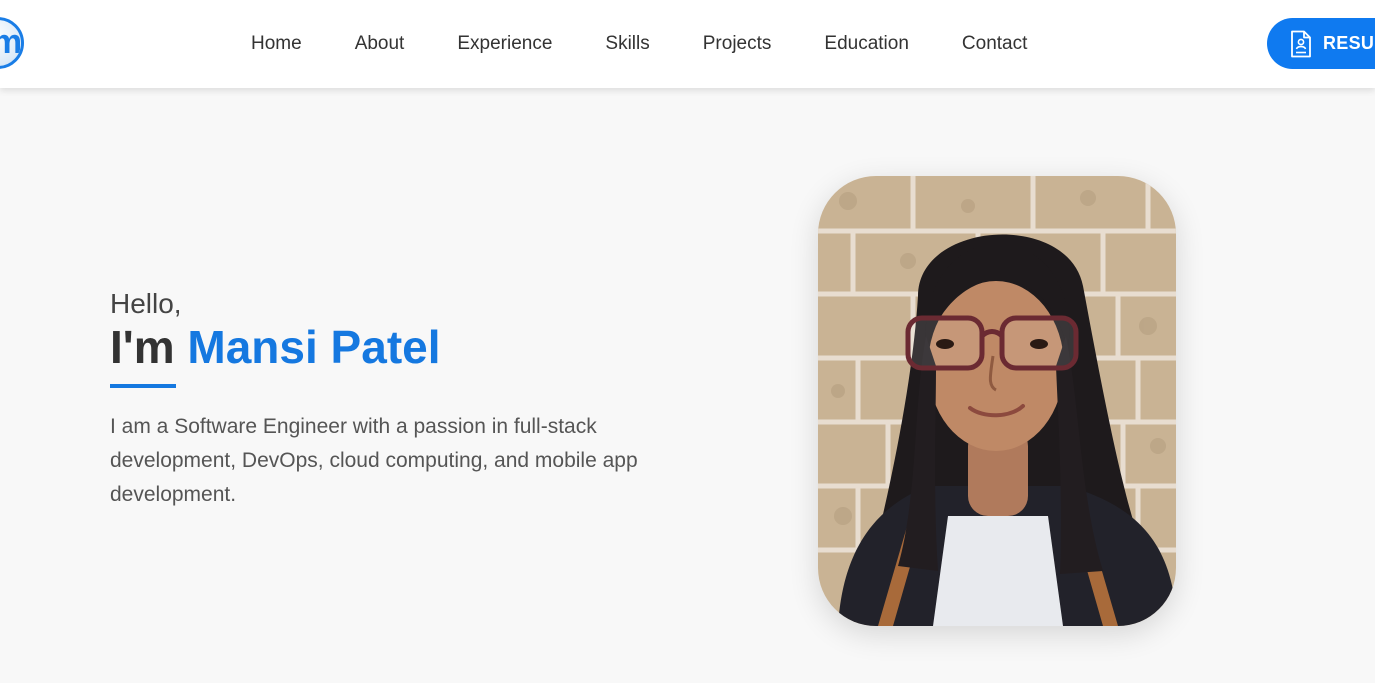 This screenshot has width=1375, height=683. I want to click on resume-button: RESUME, so click(1321, 43).